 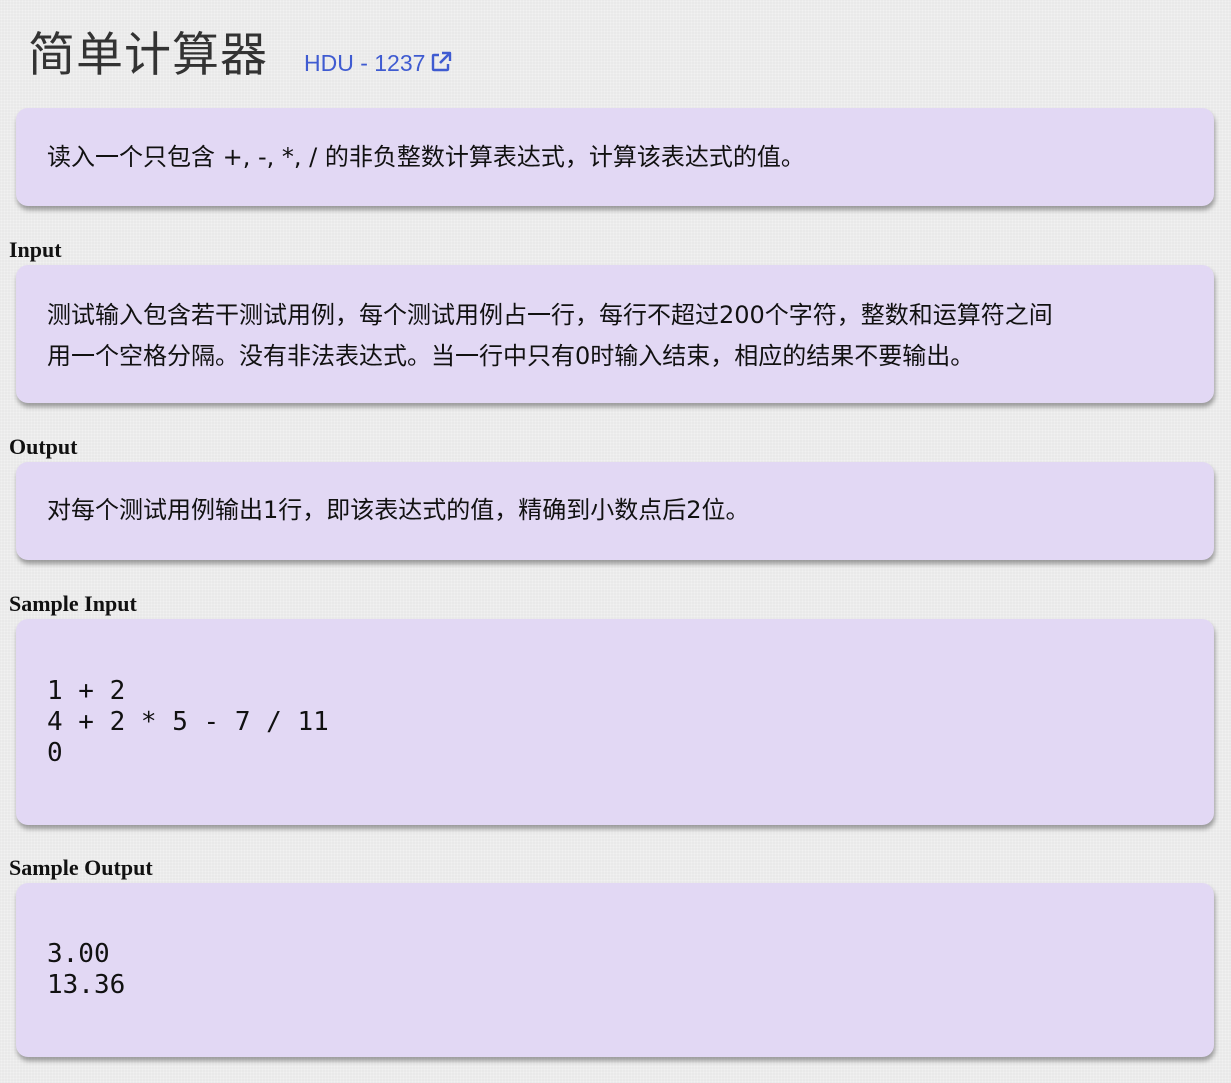 What do you see at coordinates (441, 62) in the screenshot?
I see `external-link-icon` at bounding box center [441, 62].